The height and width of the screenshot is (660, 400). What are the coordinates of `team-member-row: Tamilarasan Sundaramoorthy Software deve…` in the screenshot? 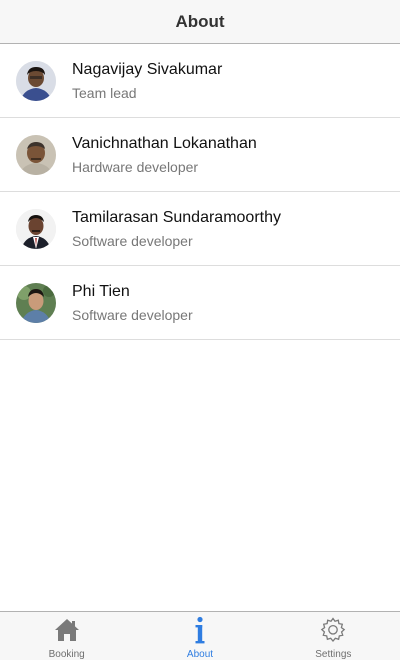 It's located at (200, 229).